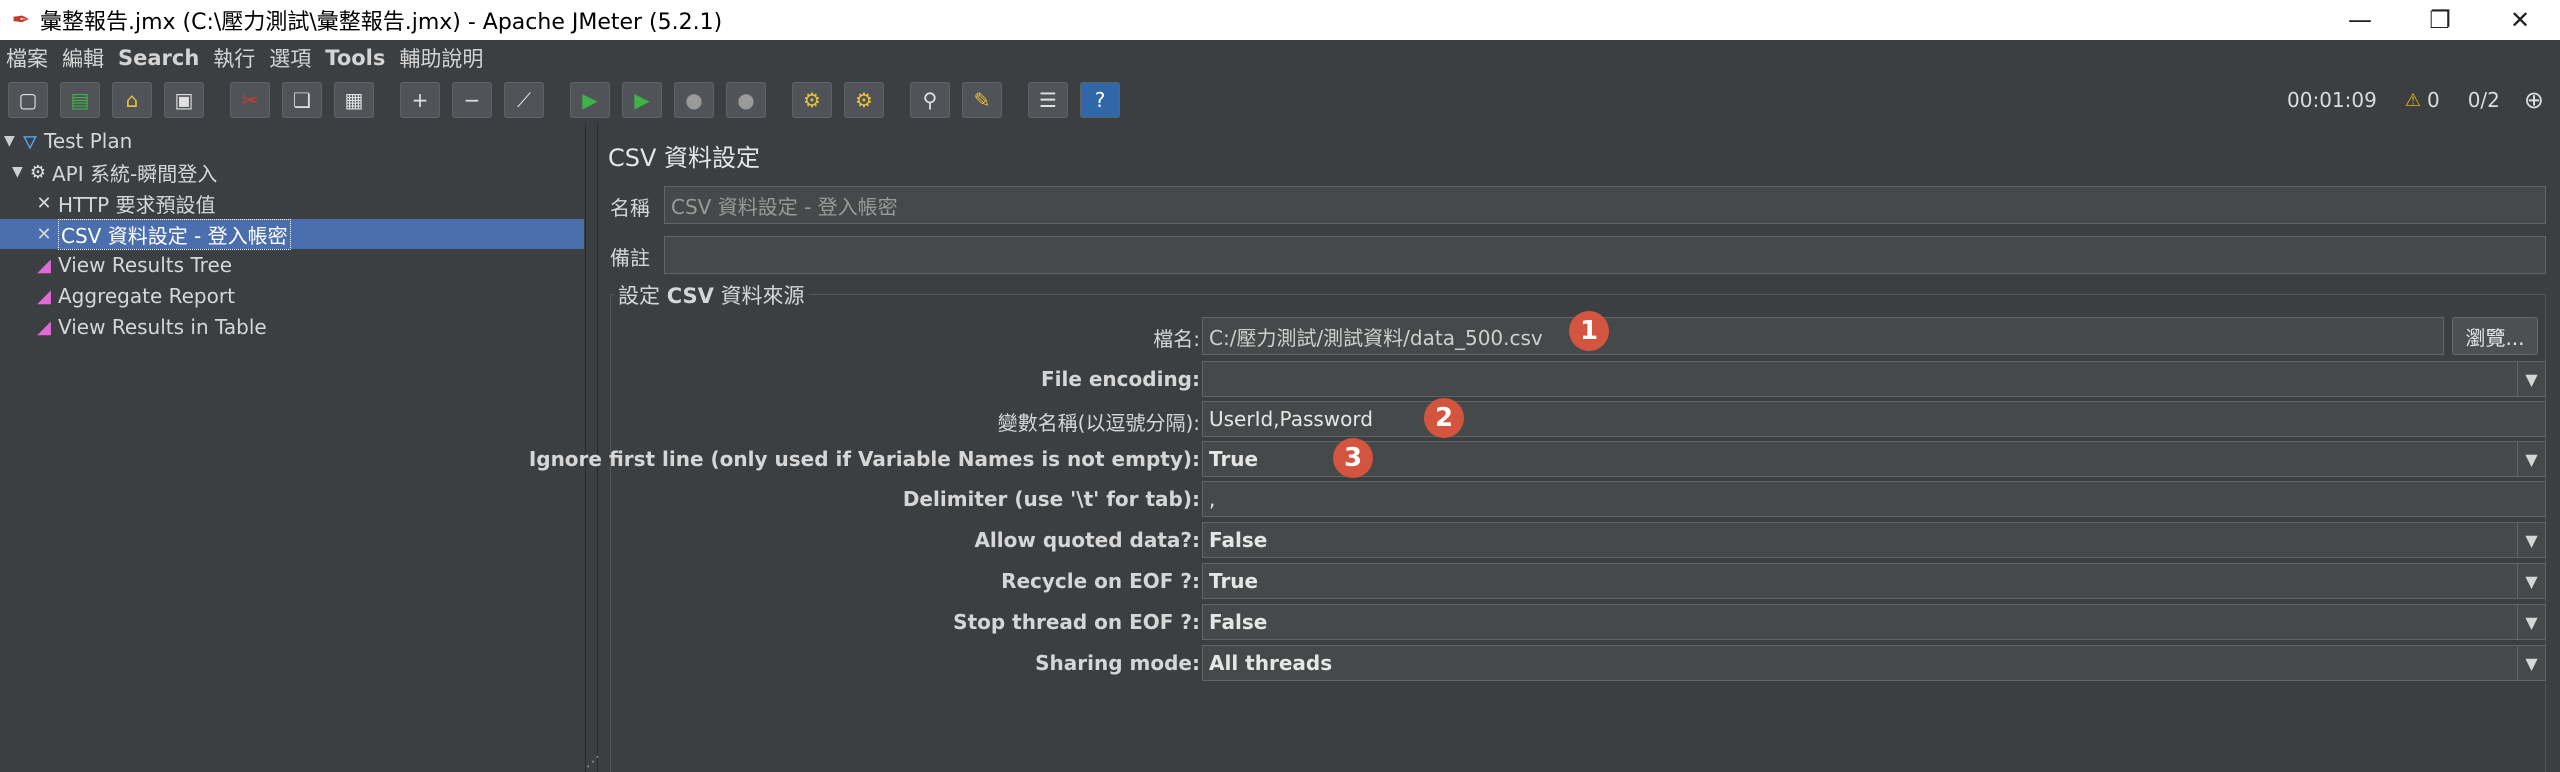 Image resolution: width=2560 pixels, height=772 pixels. Describe the element at coordinates (2534, 100) in the screenshot. I see `remote-globe-icon: ⊕` at that location.